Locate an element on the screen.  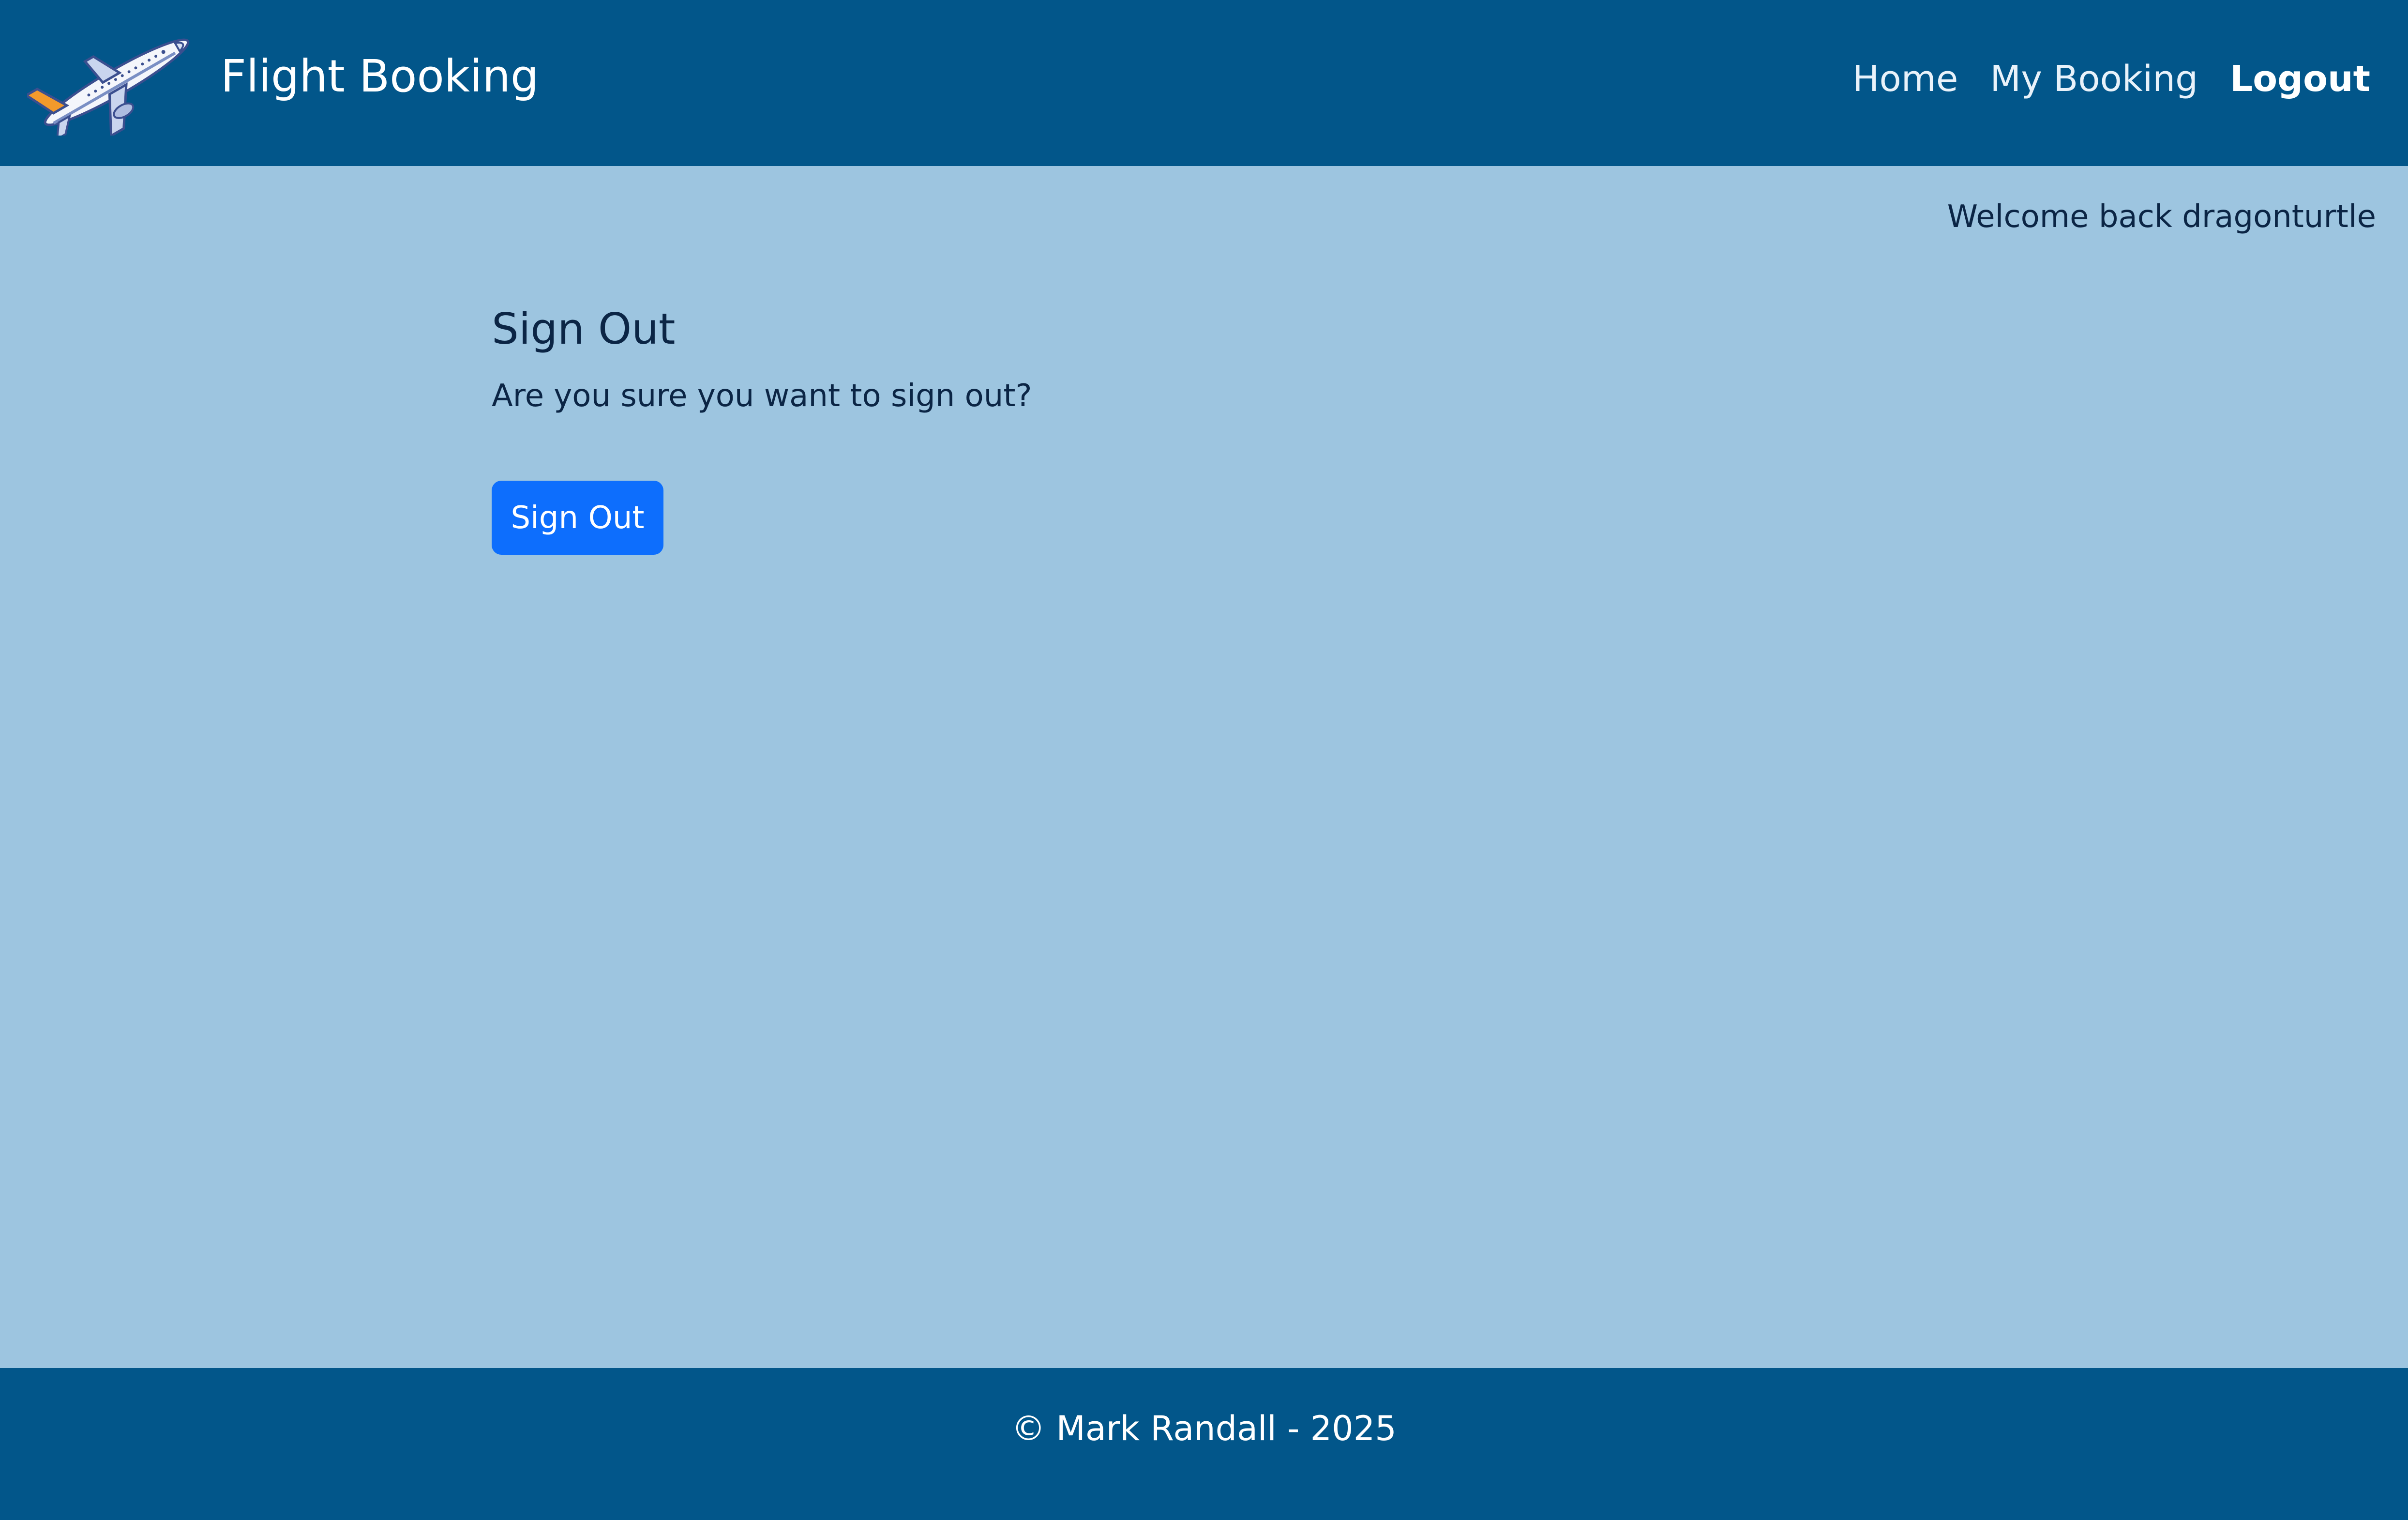
copyright-text: © Mark Randall - 2025 is located at coordinates (1204, 1429).